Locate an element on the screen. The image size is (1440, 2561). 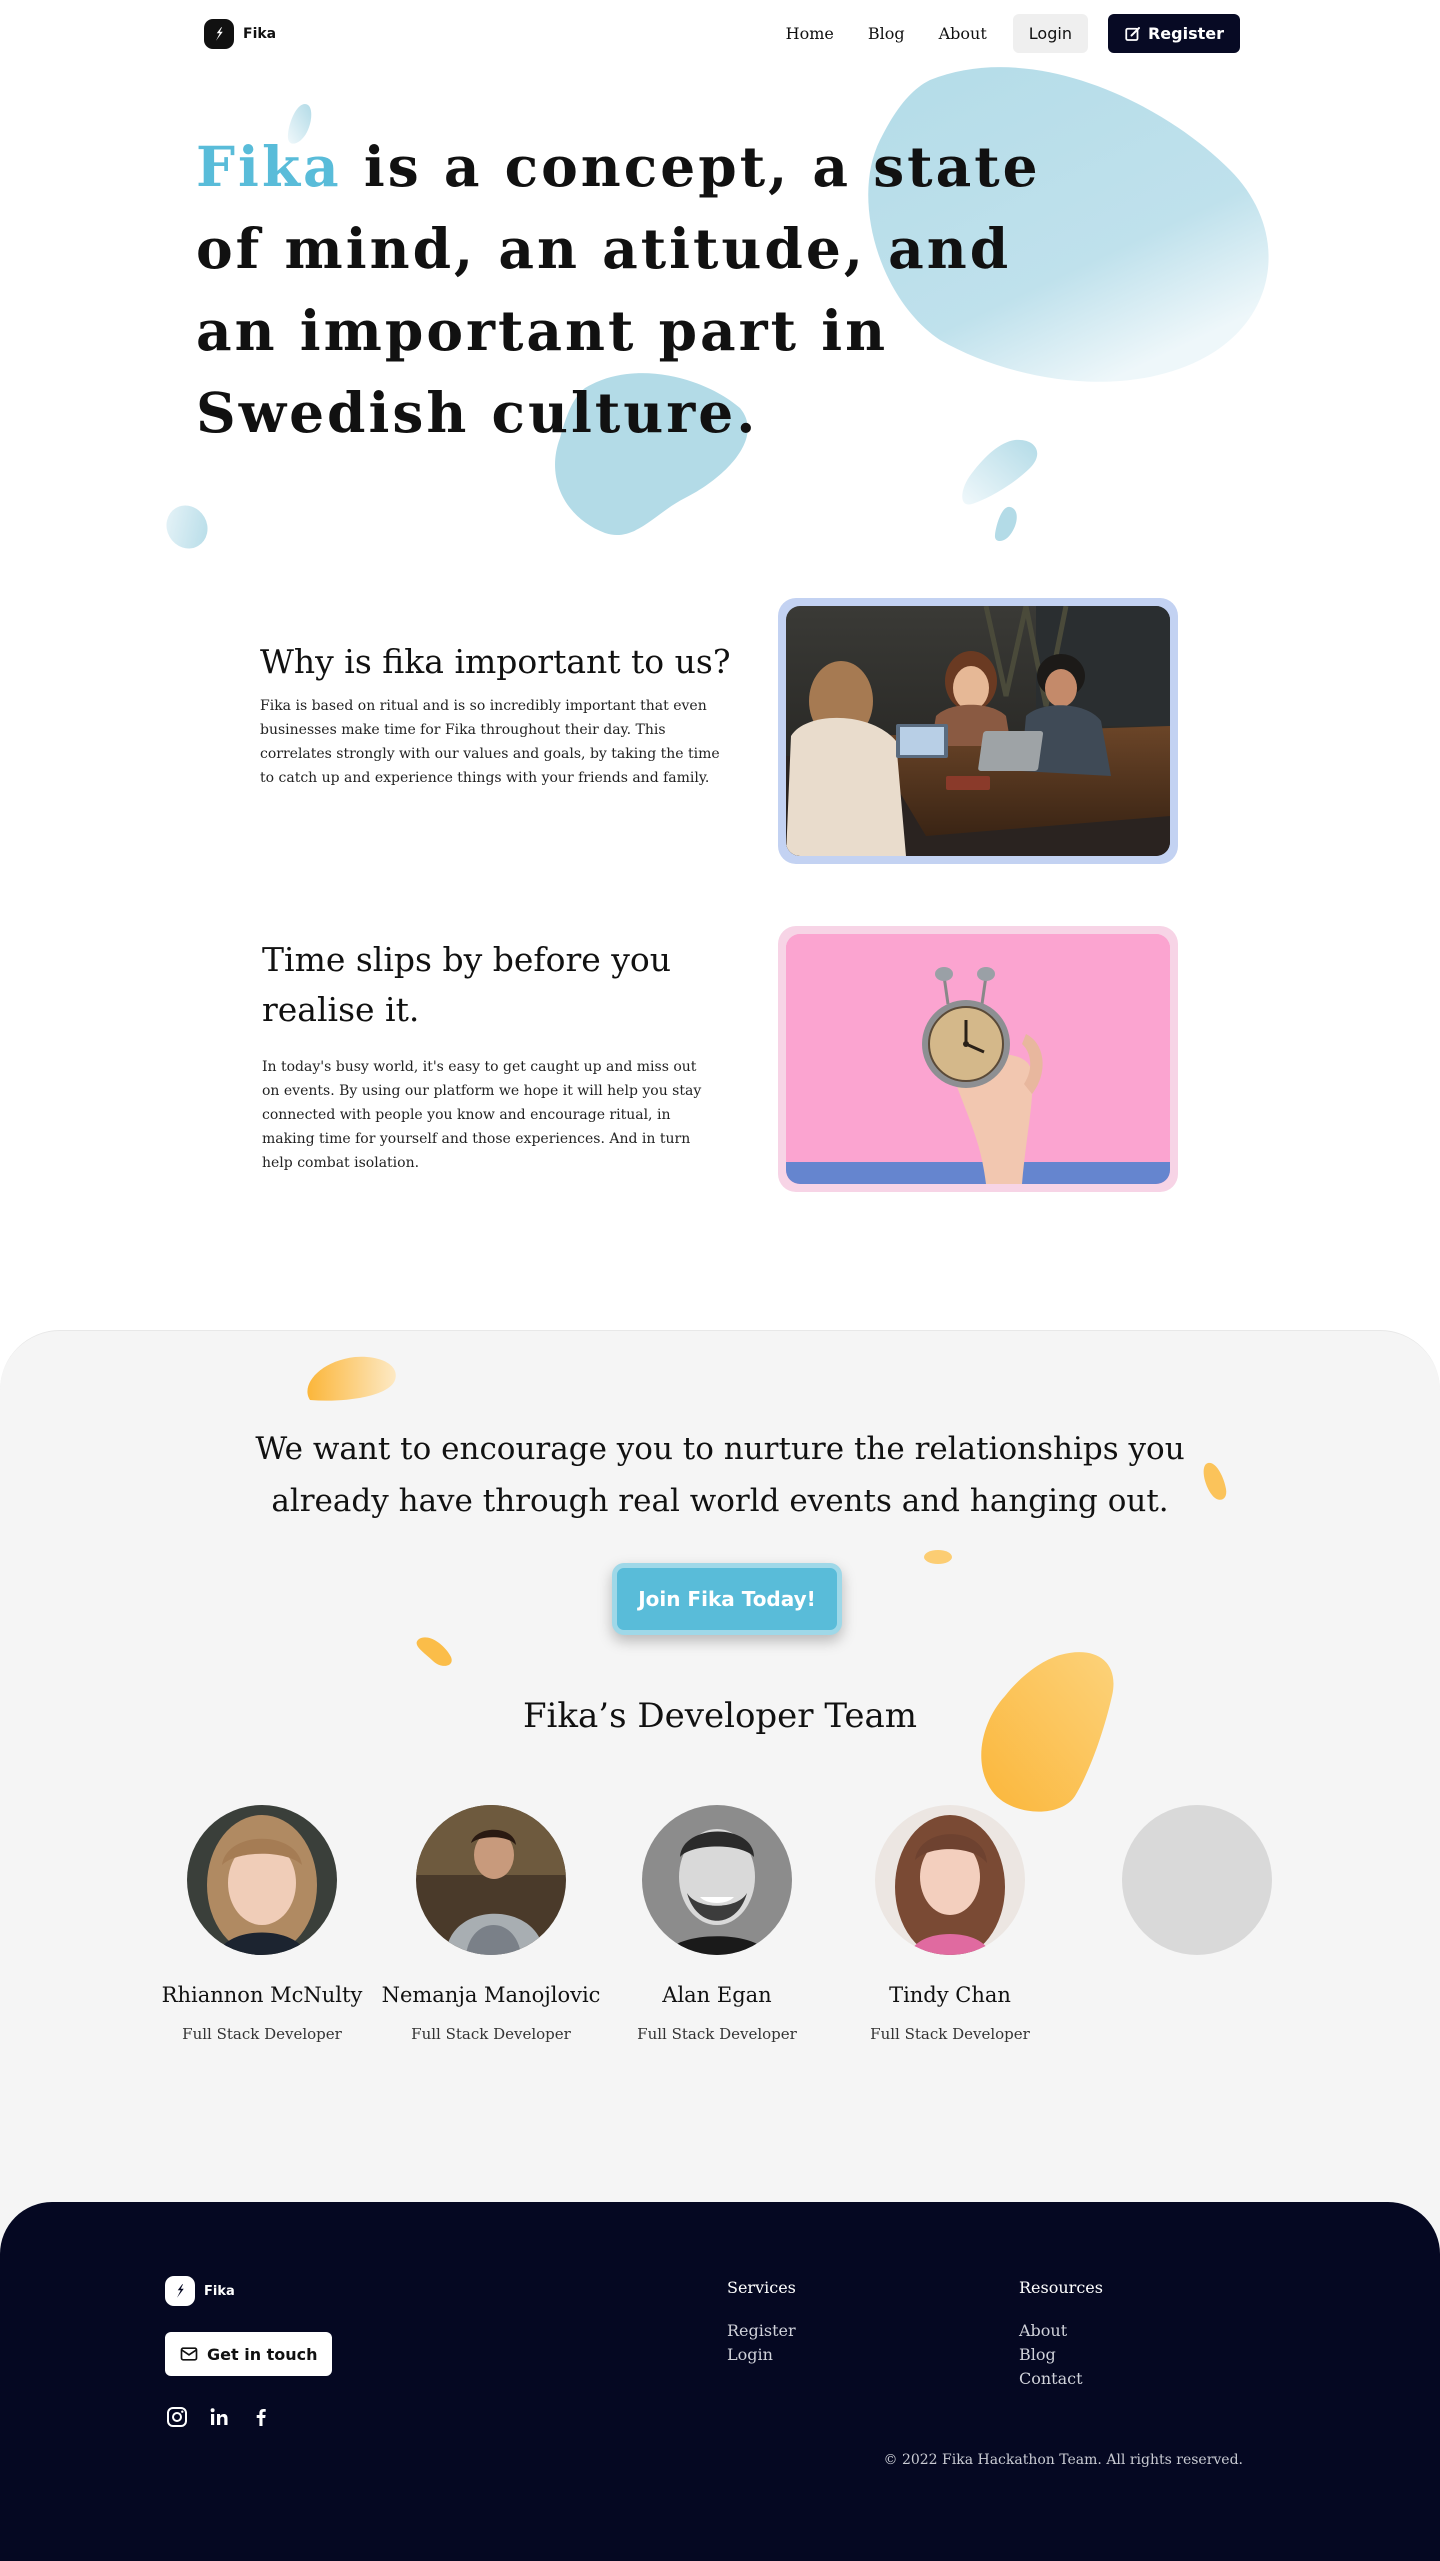
member-name: Alan Egan is located at coordinates (717, 1995).